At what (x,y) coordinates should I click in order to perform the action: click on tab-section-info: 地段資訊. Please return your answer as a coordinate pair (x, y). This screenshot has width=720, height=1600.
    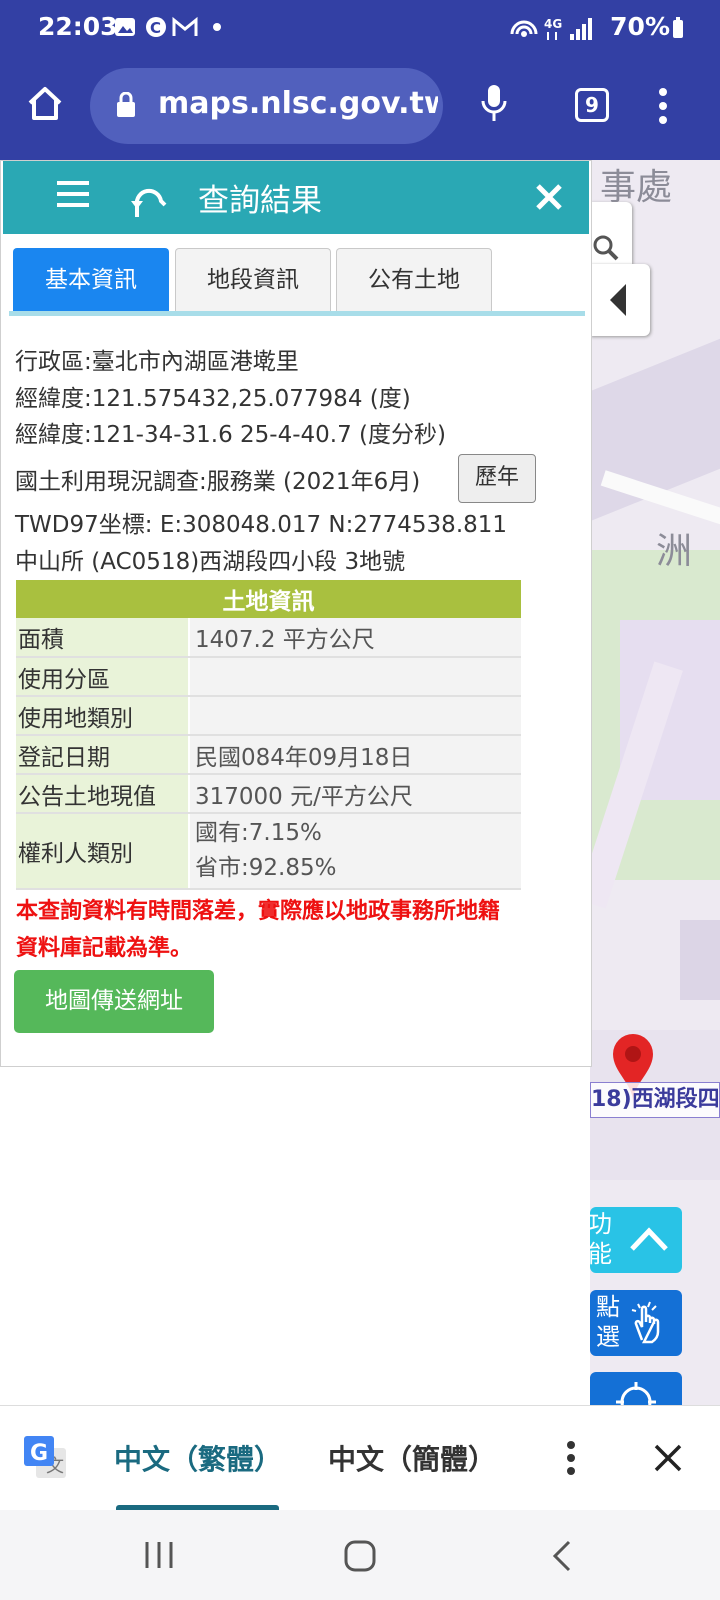
    Looking at the image, I should click on (253, 281).